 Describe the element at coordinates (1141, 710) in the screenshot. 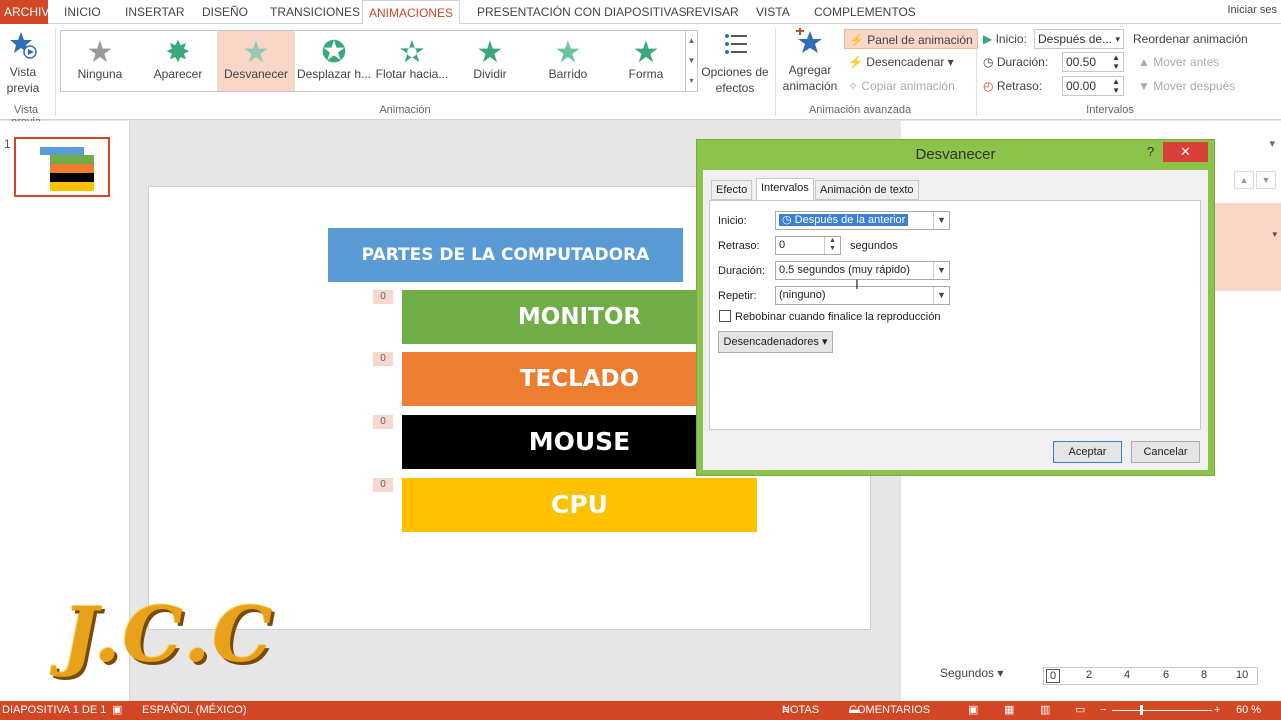

I see `zoom-slider-thumb` at that location.